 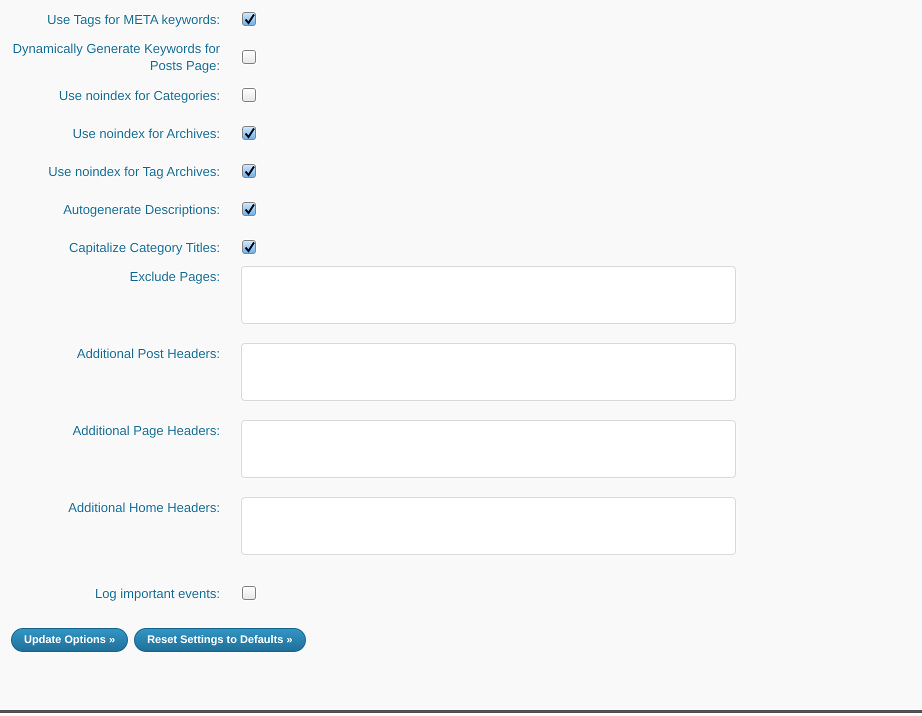 What do you see at coordinates (141, 209) in the screenshot?
I see `option-label: Autogenerate Descriptions:` at bounding box center [141, 209].